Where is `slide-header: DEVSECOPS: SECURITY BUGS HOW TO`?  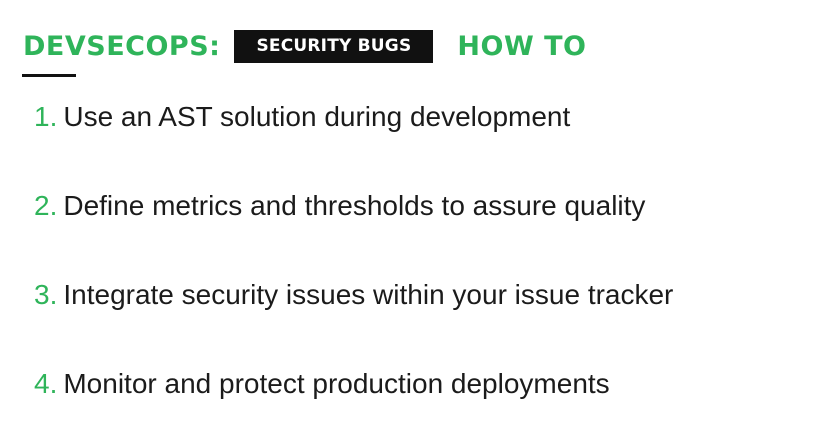
slide-header: DEVSECOPS: SECURITY BUGS HOW TO is located at coordinates (305, 46).